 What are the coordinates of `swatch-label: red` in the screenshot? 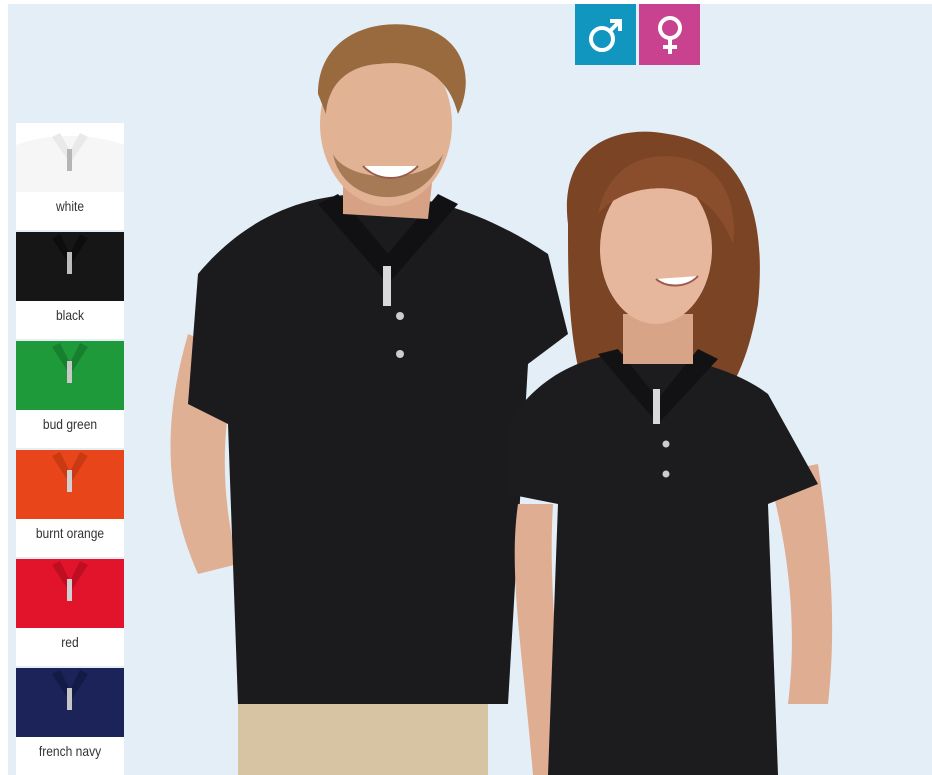 It's located at (70, 642).